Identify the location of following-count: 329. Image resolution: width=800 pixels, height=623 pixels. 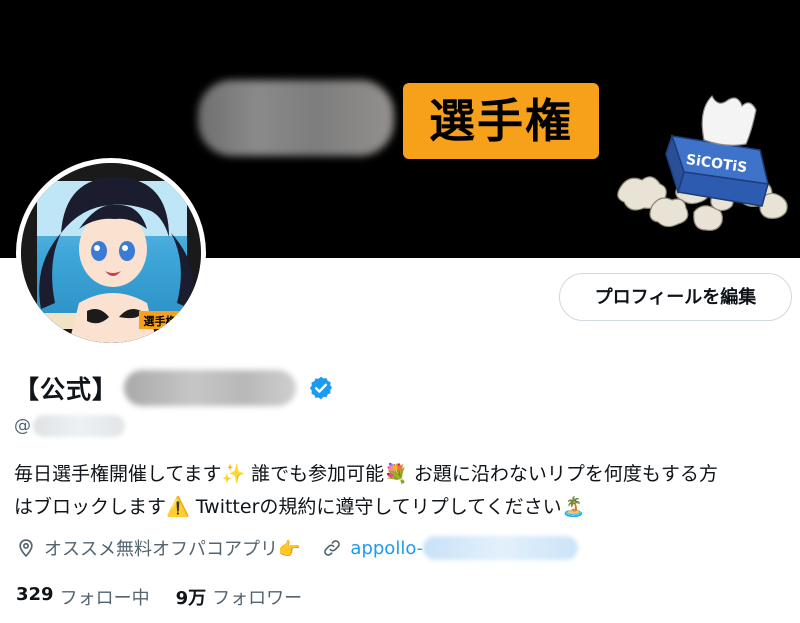
(35, 594).